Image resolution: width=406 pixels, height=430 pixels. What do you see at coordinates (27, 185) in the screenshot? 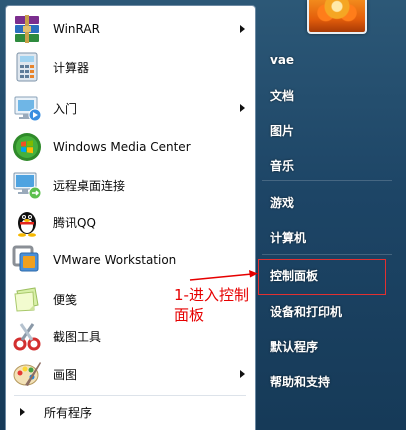
I see `remote-desktop-icon` at bounding box center [27, 185].